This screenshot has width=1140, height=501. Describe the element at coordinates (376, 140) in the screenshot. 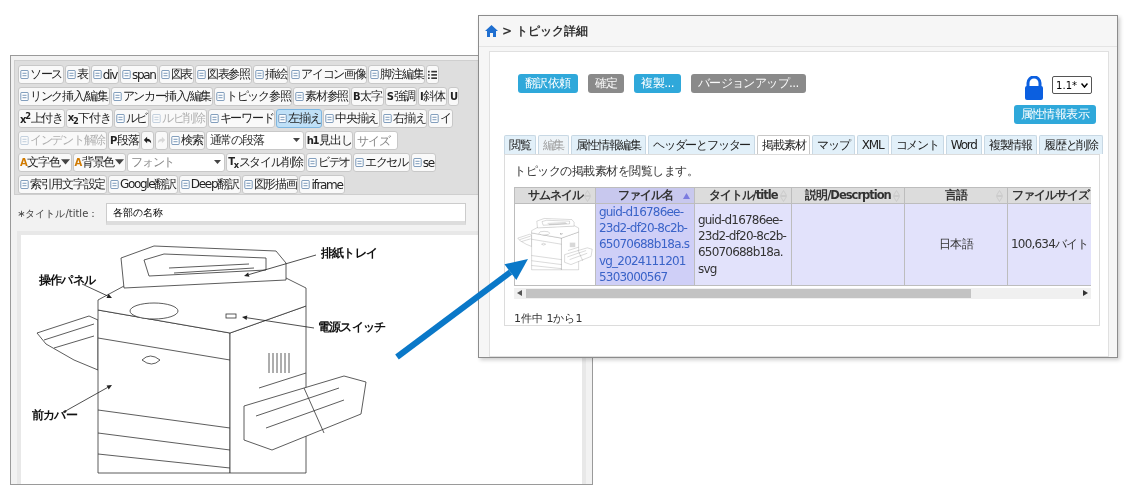

I see `size-field: サイズ` at that location.